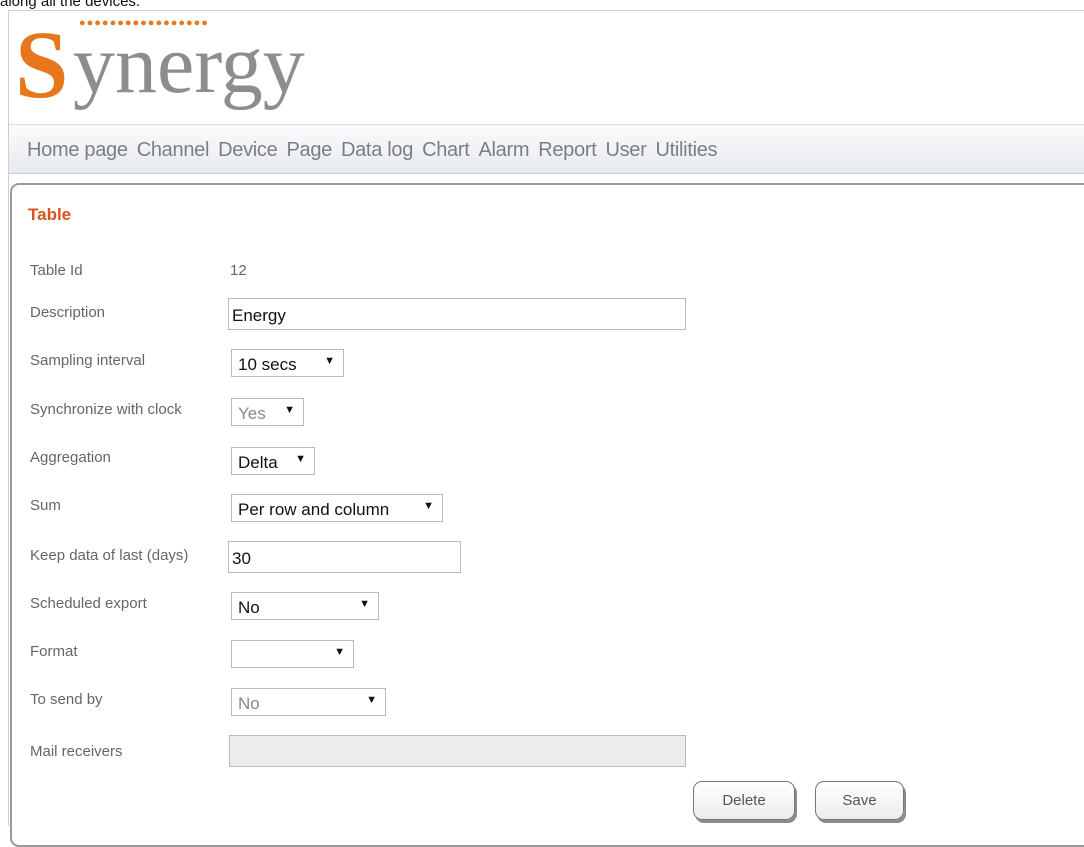 Image resolution: width=1084 pixels, height=847 pixels. Describe the element at coordinates (42, 64) in the screenshot. I see `logo-letter-s: S` at that location.